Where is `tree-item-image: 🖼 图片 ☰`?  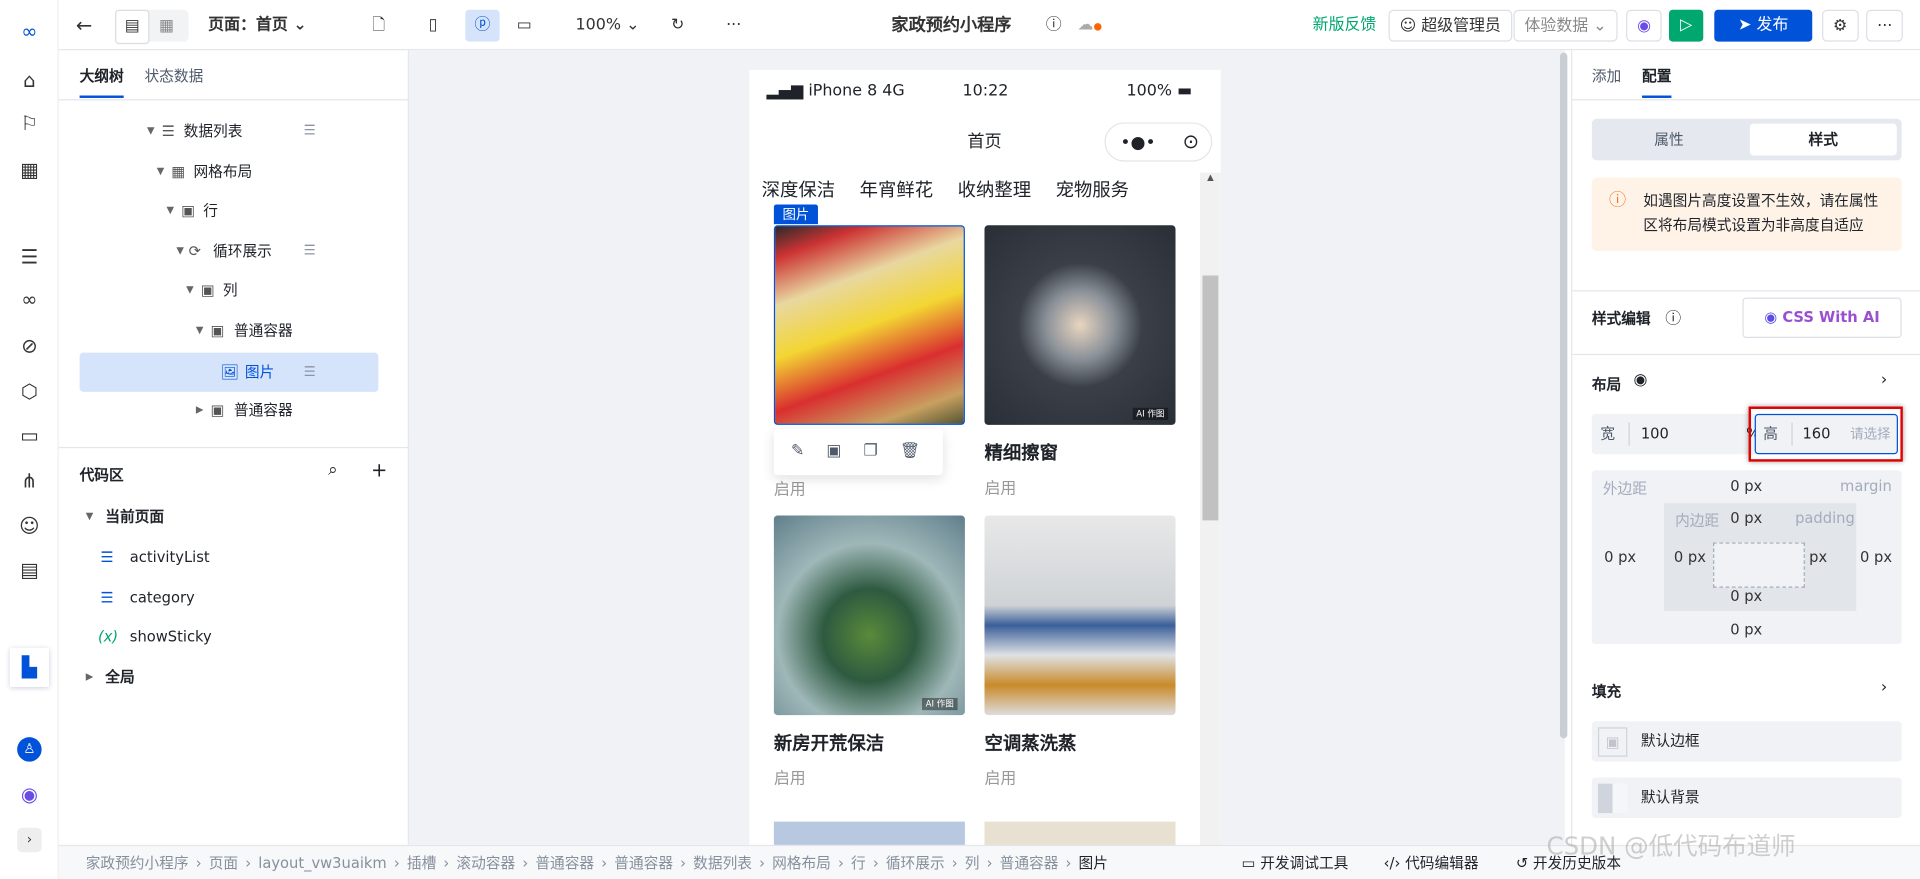 tree-item-image: 🖼 图片 ☰ is located at coordinates (229, 372).